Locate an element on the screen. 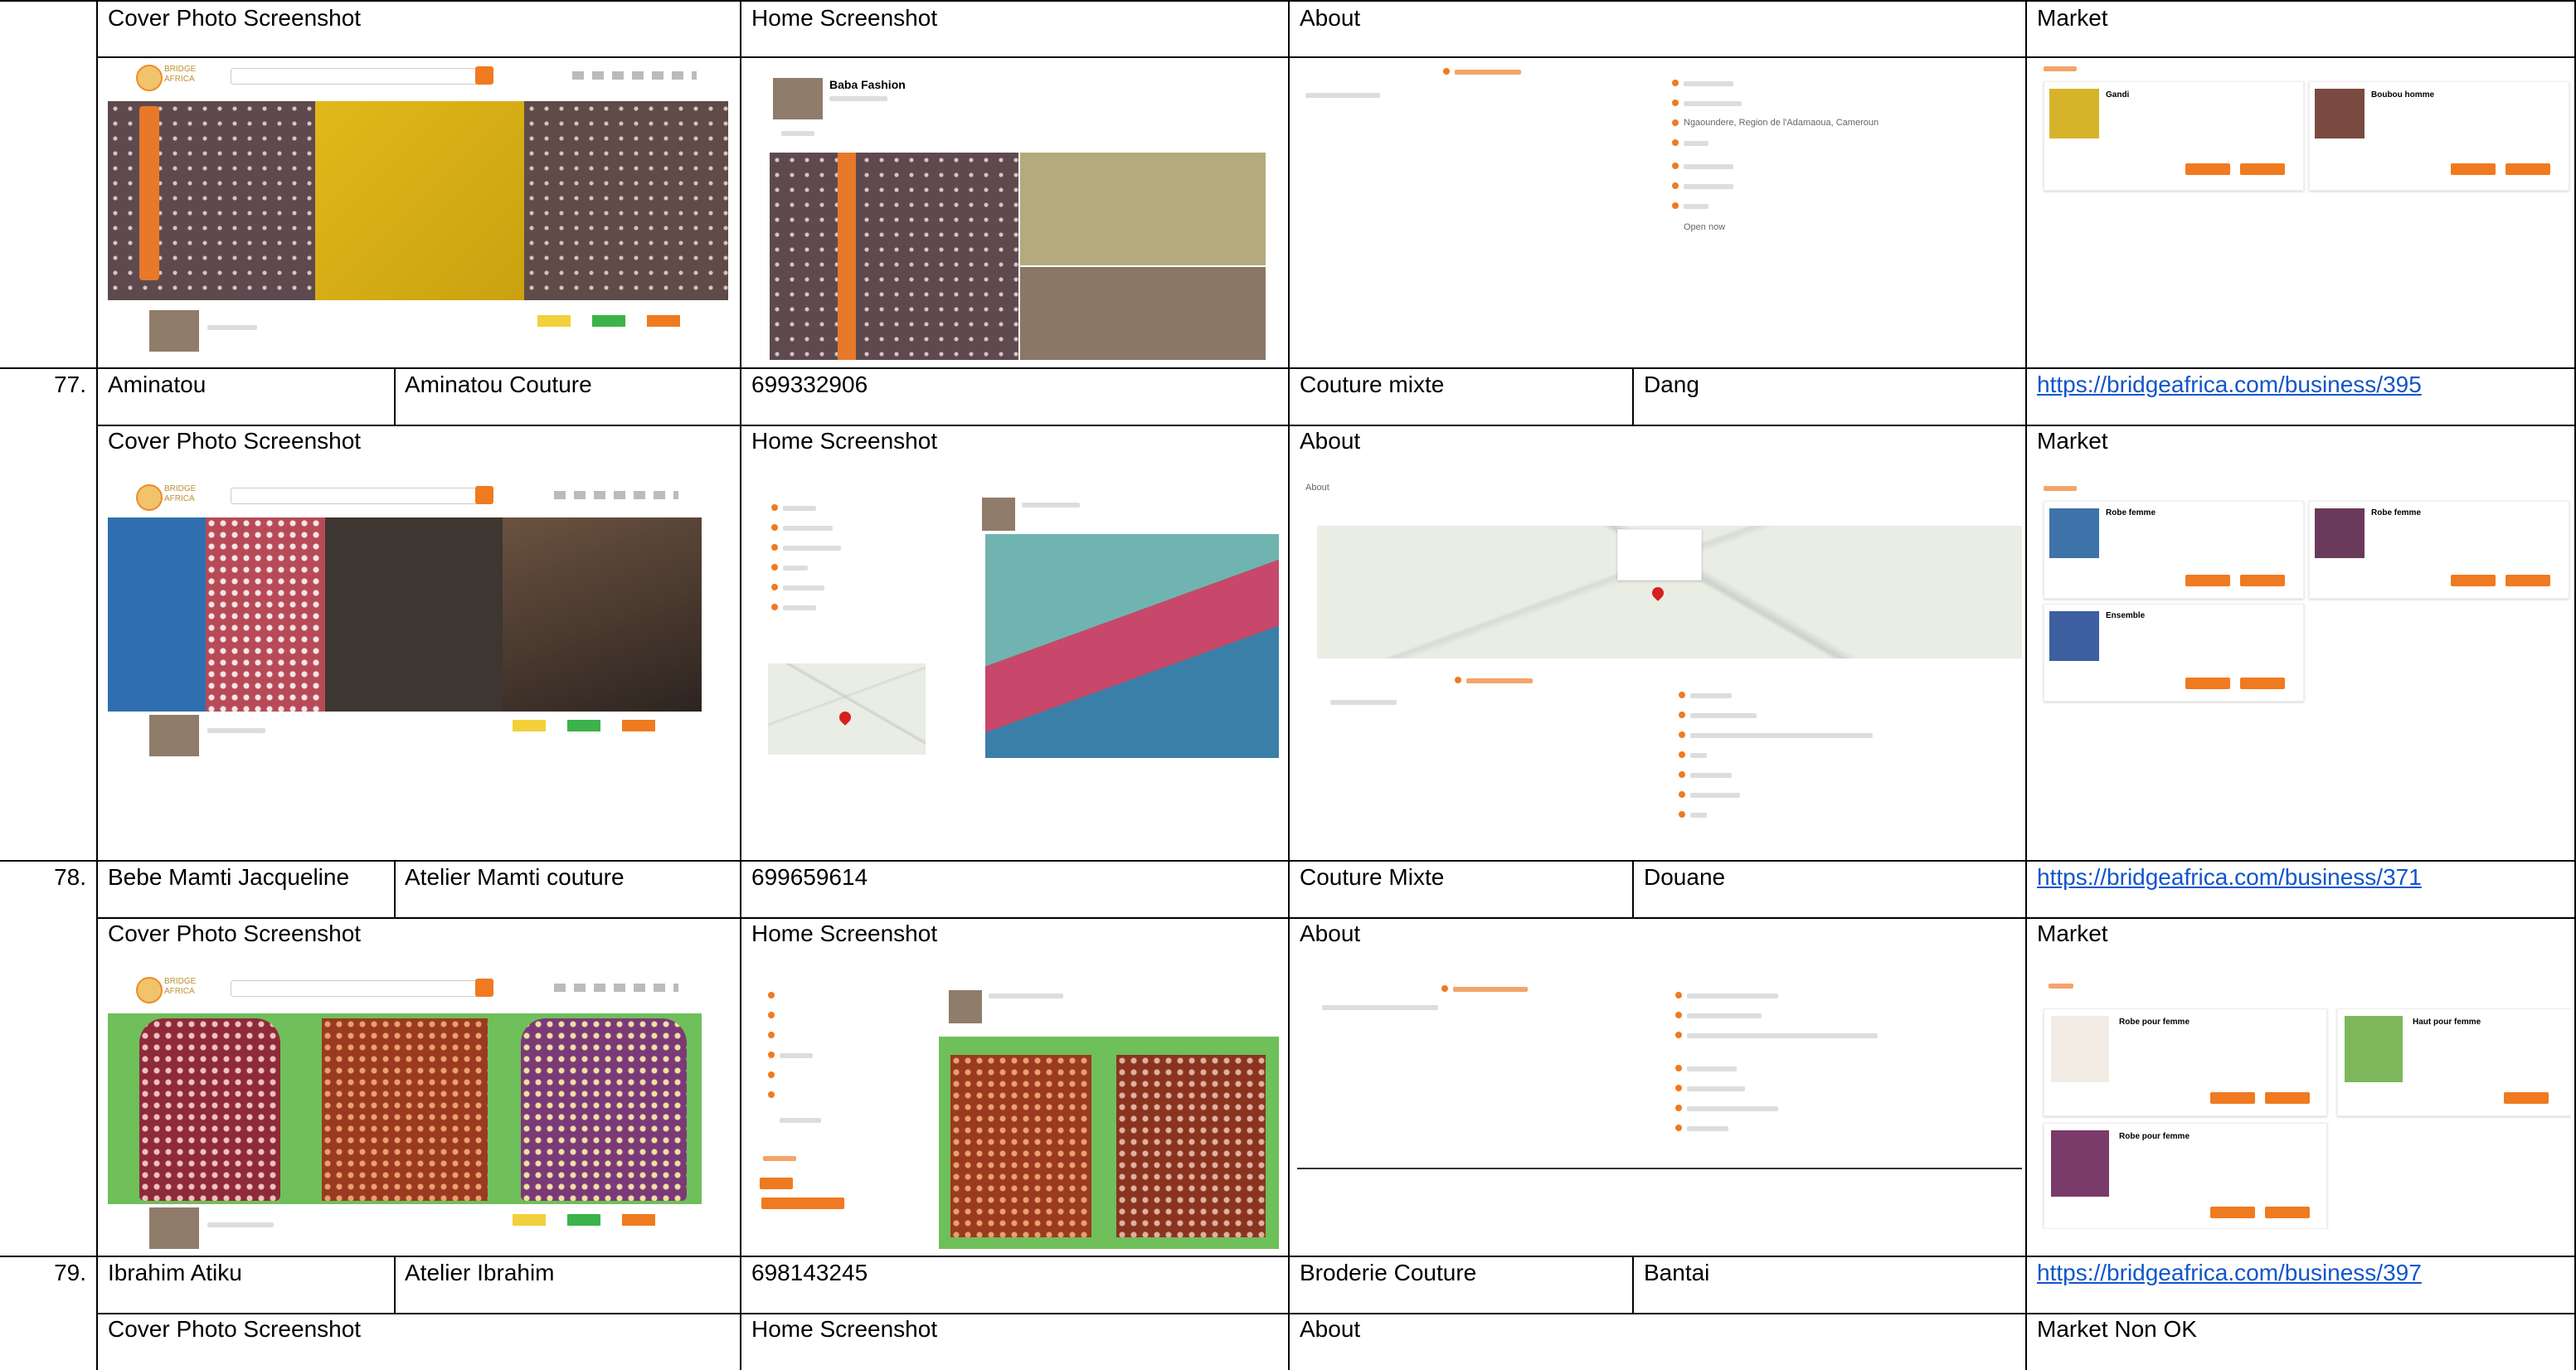 This screenshot has width=2576, height=1370. location: Douane is located at coordinates (1685, 877).